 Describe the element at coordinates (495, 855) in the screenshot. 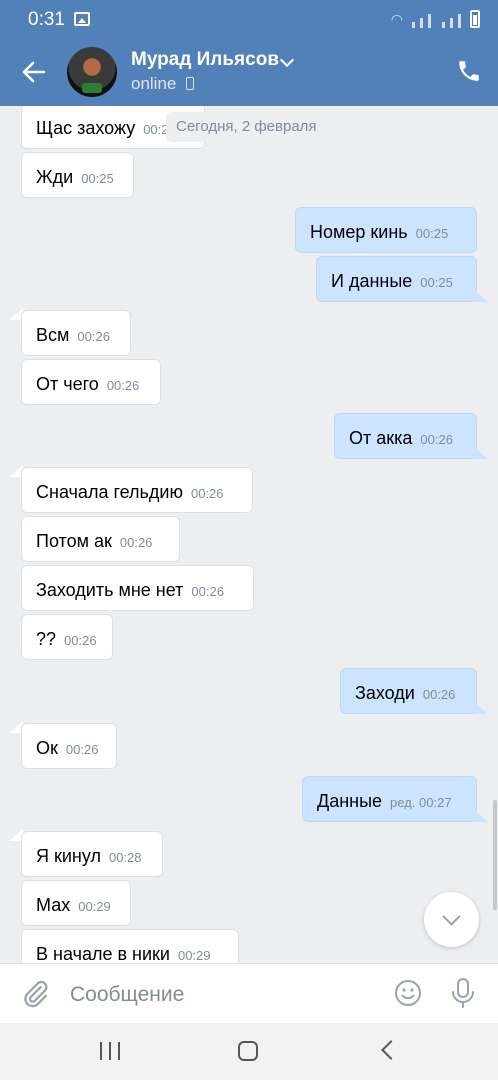

I see `scrollbar` at that location.